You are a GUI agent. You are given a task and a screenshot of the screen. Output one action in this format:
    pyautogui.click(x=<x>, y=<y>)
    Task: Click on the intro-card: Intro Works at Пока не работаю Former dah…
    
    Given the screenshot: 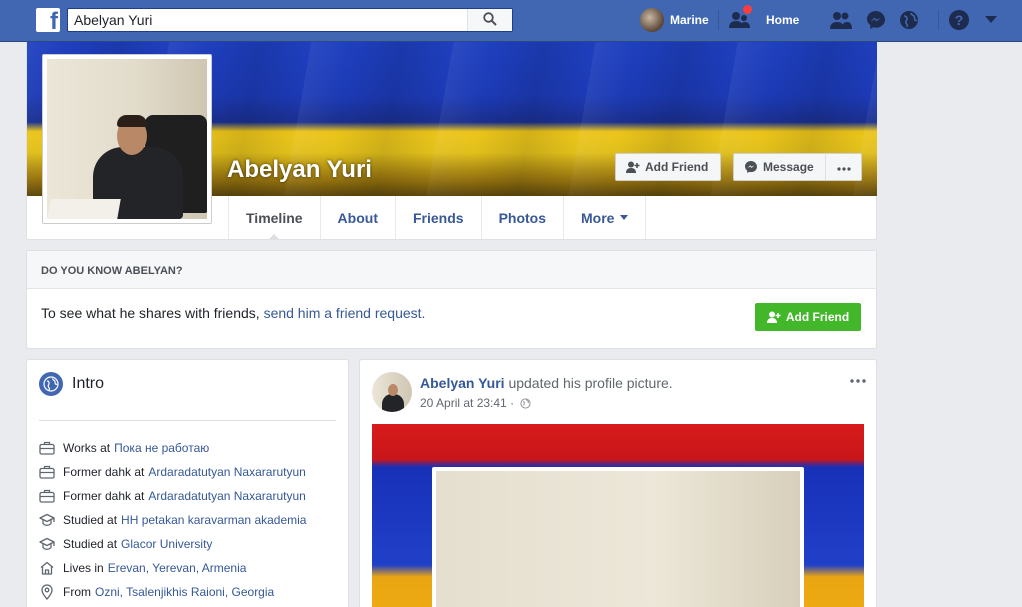 What is the action you would take?
    pyautogui.click(x=187, y=483)
    